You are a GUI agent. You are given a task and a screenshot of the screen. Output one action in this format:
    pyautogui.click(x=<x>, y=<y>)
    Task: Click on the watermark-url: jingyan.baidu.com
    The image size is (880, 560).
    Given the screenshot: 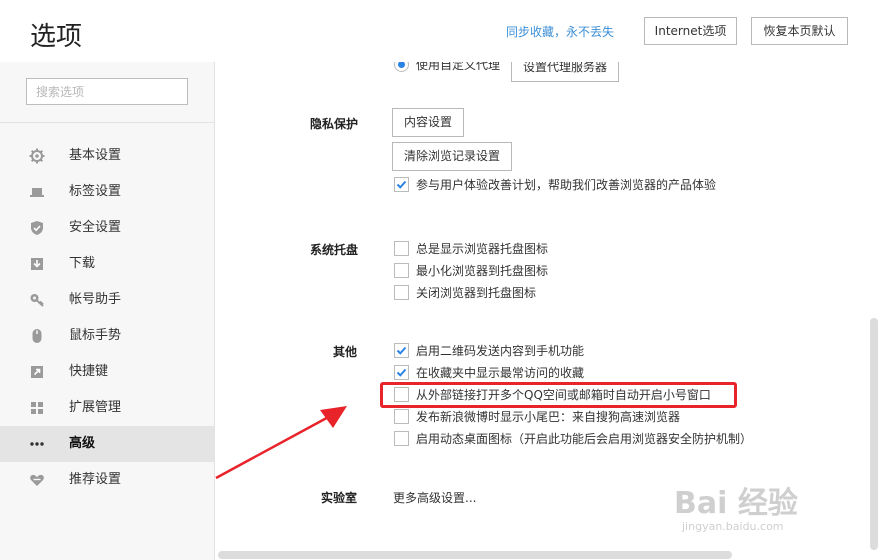 What is the action you would take?
    pyautogui.click(x=733, y=526)
    